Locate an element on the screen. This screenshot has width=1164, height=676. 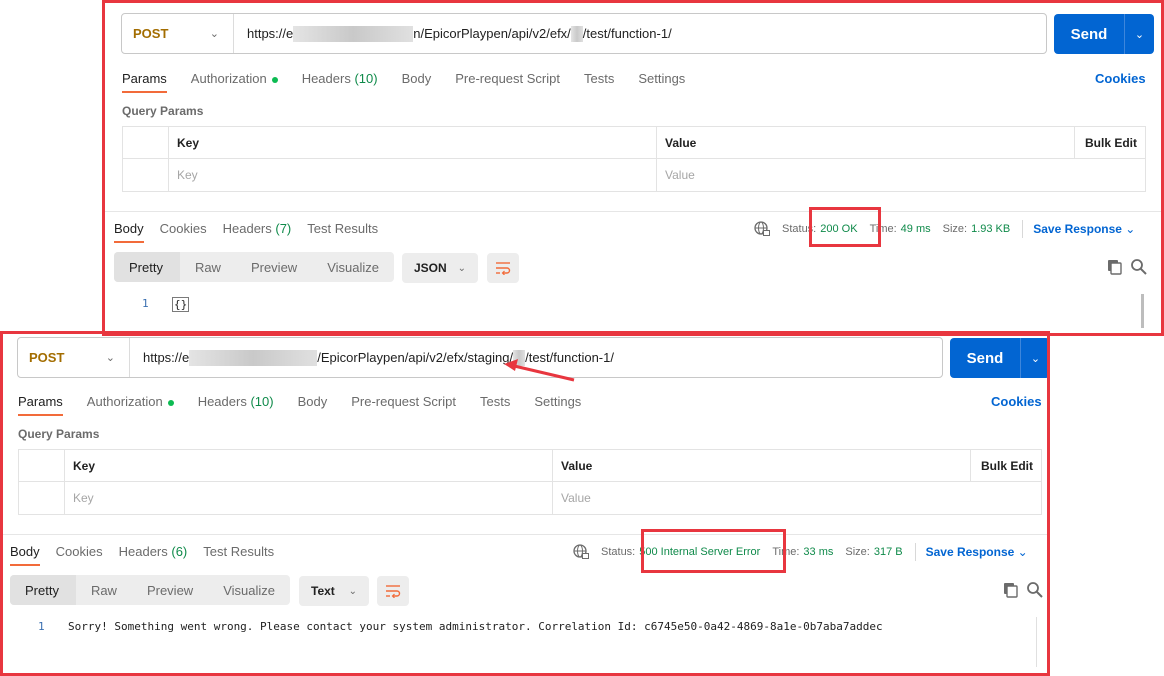
tab-response-headers: Headers (6) is located at coordinates (153, 555).